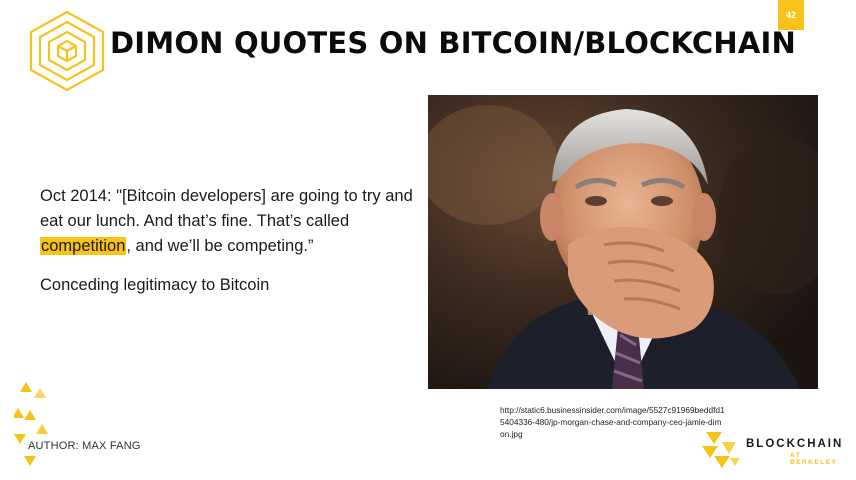 Image resolution: width=856 pixels, height=480 pixels. Describe the element at coordinates (453, 43) in the screenshot. I see `slide-title: DIMON QUOTES ON BITCOIN/BLOCKCHAIN` at that location.